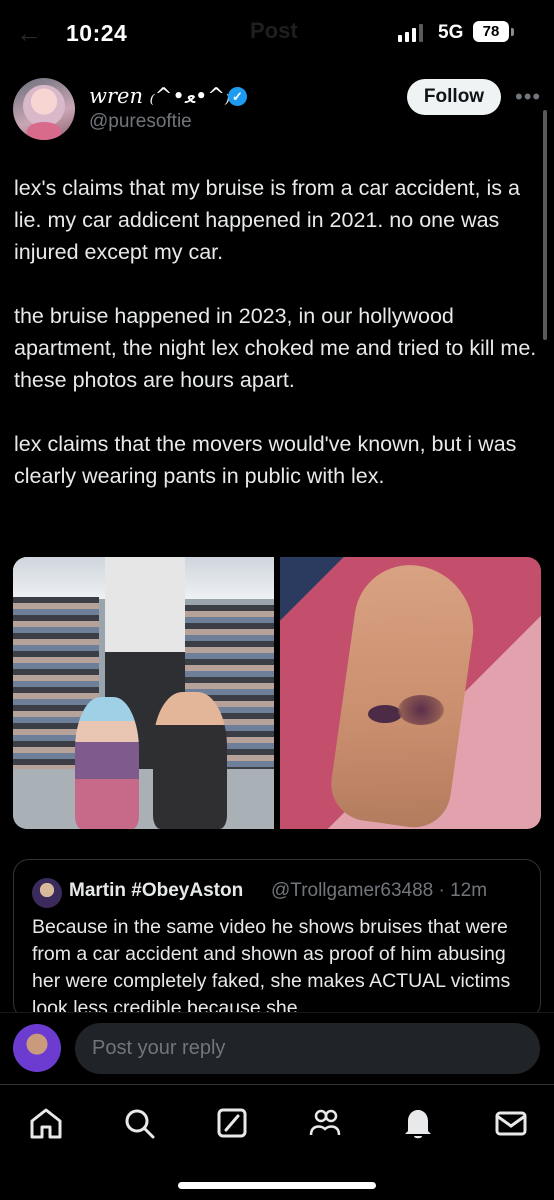 This screenshot has height=1200, width=554. Describe the element at coordinates (37, 1048) in the screenshot. I see `user-avatar` at that location.